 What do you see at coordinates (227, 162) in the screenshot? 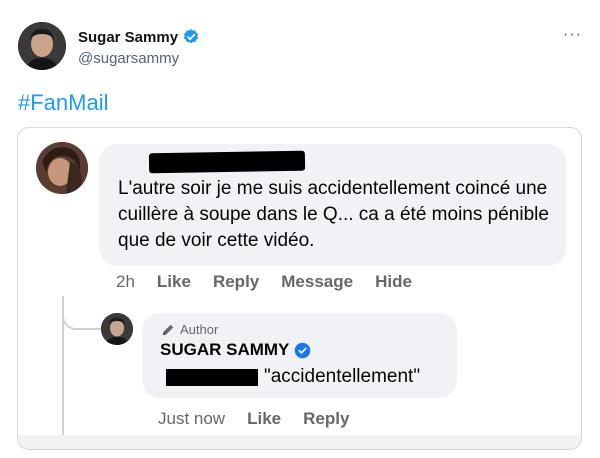
I see `redacted-name` at bounding box center [227, 162].